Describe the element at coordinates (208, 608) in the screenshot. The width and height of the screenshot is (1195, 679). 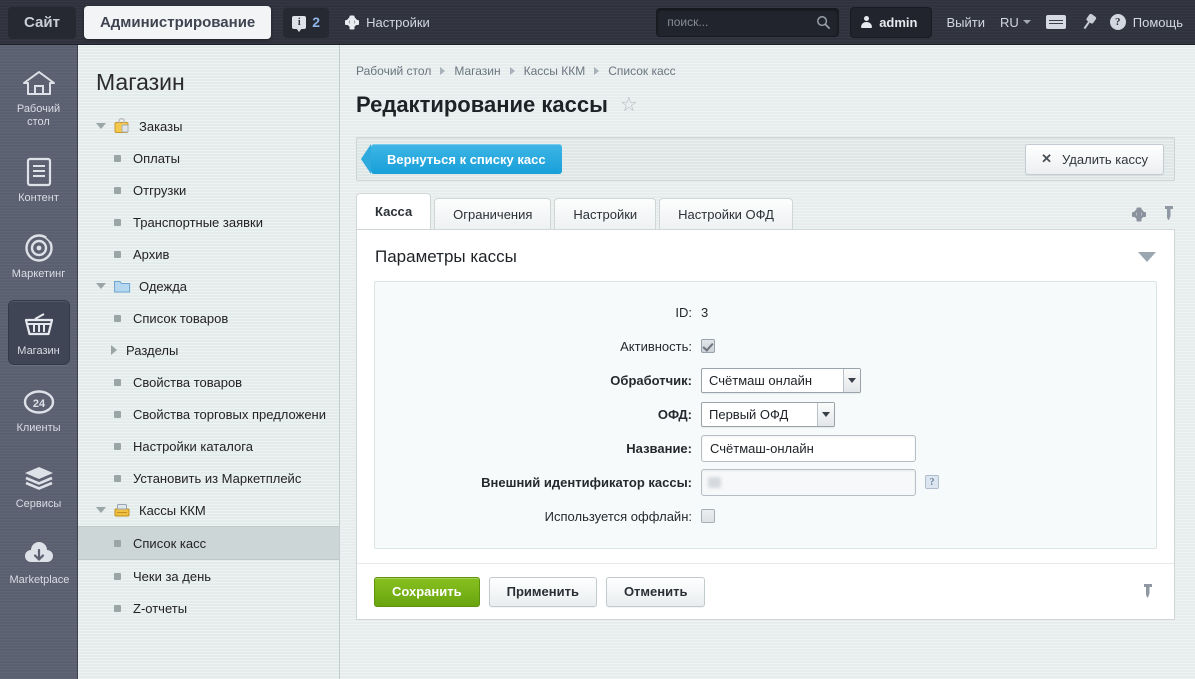
I see `menu-item-z-reports: Z-отчеты` at that location.